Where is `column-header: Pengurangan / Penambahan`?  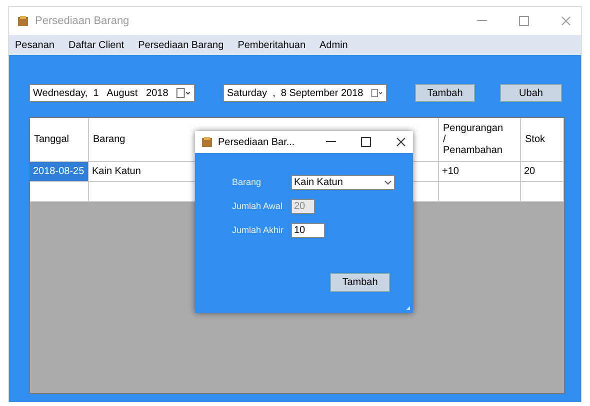 column-header: Pengurangan / Penambahan is located at coordinates (473, 139).